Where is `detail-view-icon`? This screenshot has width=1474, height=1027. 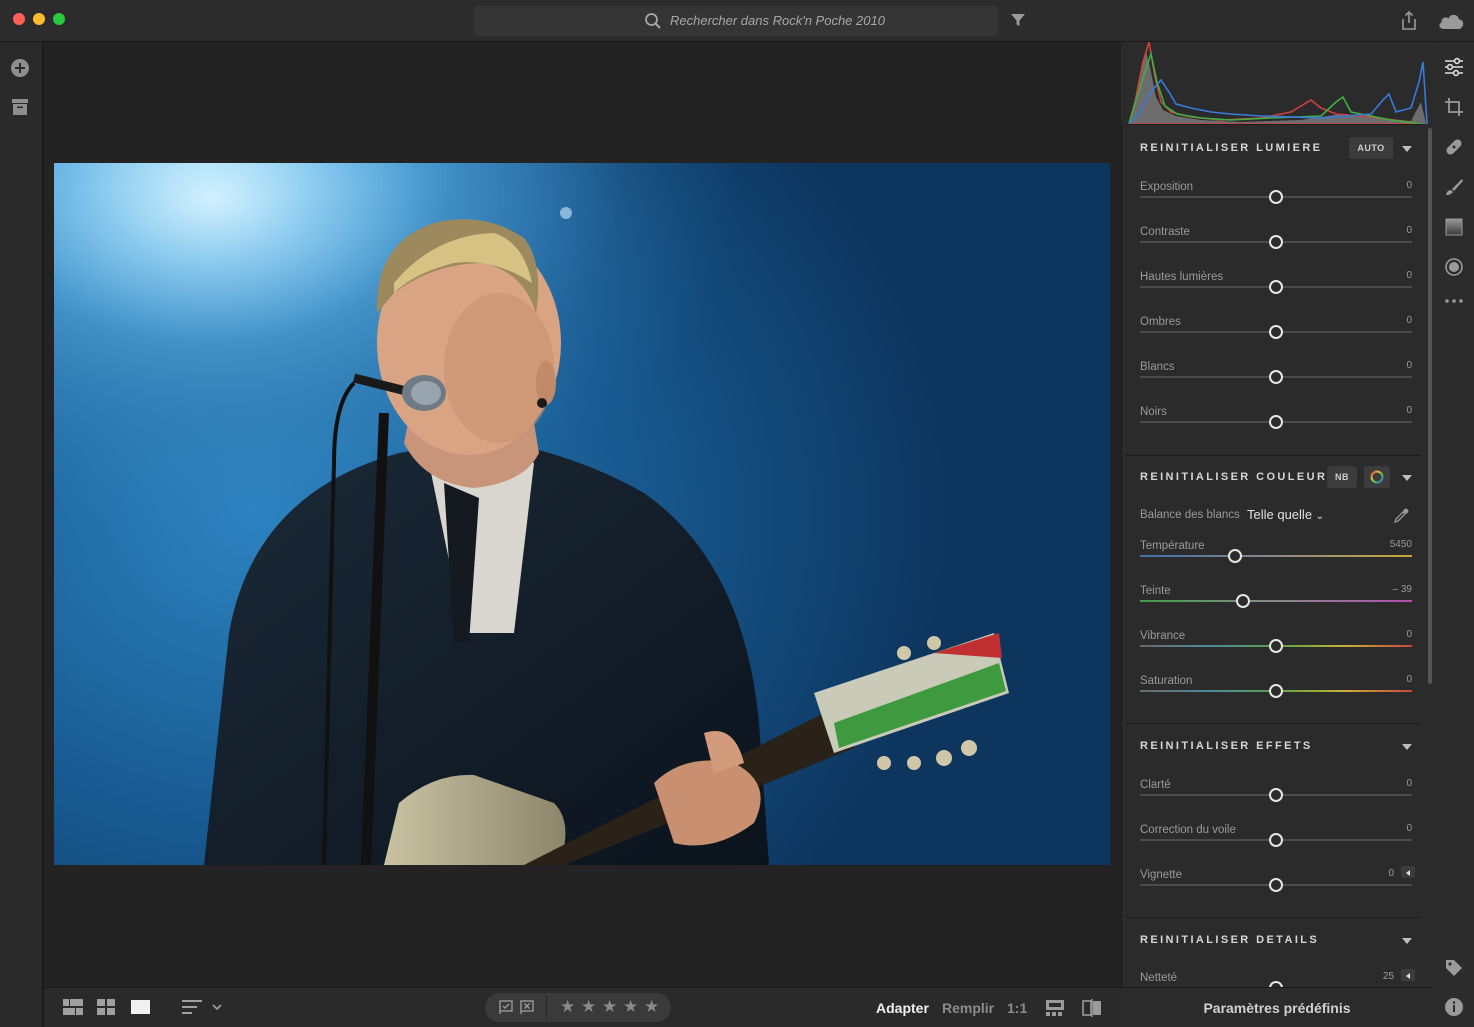 detail-view-icon is located at coordinates (140, 1007).